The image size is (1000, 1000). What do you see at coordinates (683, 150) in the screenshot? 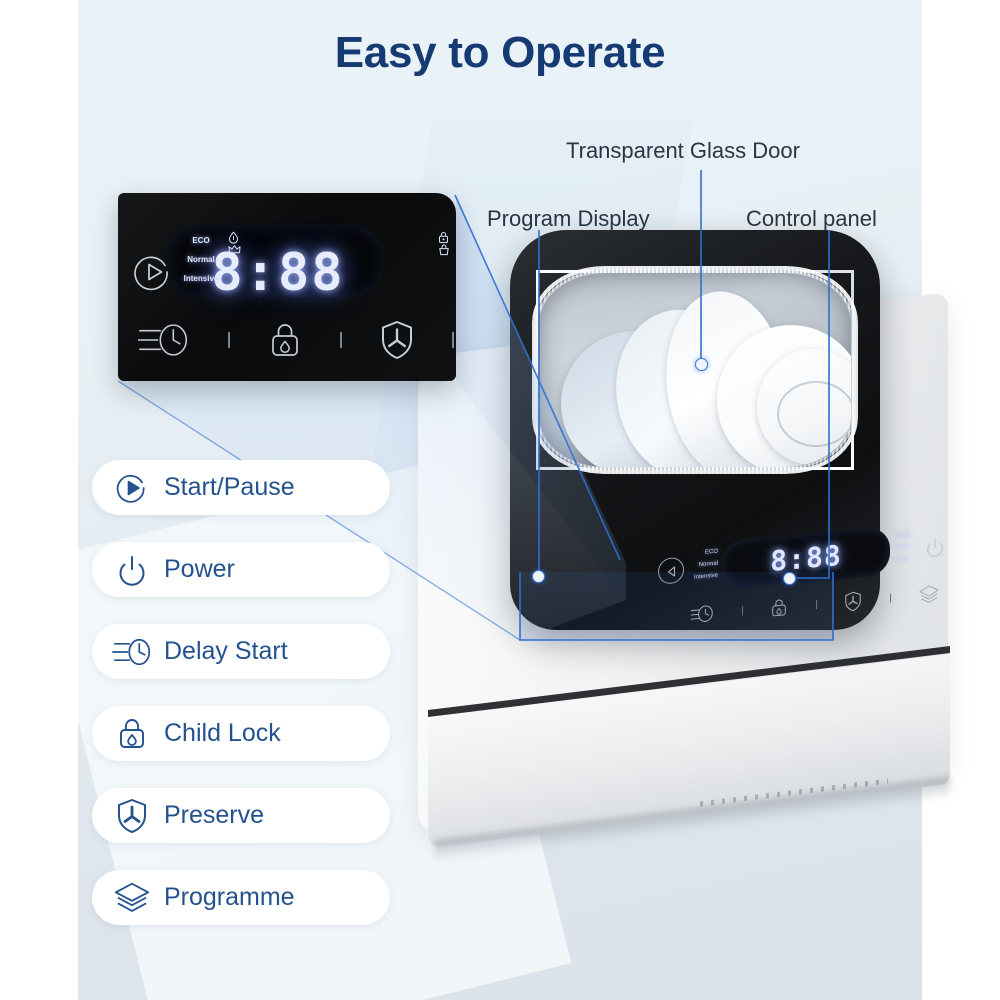
I see `annotation-transparent-glass-door: Transparent Glass Door` at bounding box center [683, 150].